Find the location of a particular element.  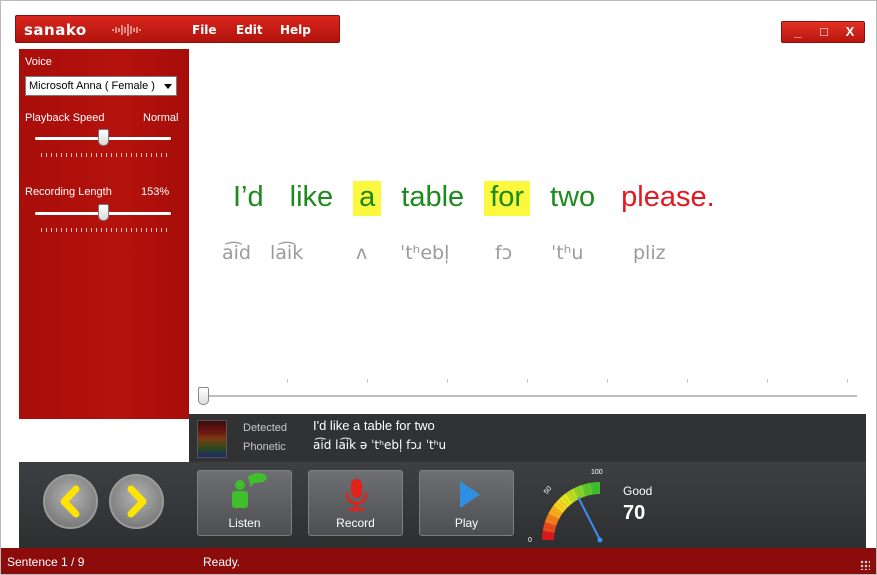

chevron-left-icon is located at coordinates (70, 501).